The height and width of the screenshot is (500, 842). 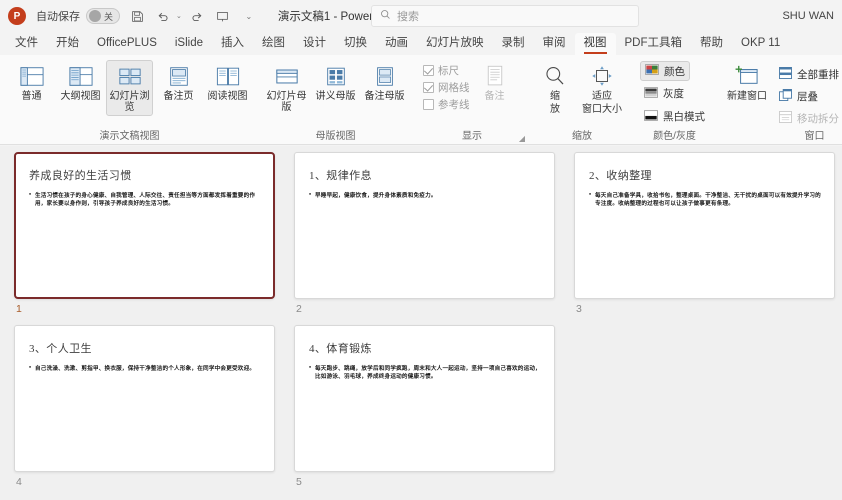 I want to click on button-slide-sorter-view: 幻灯片浏览, so click(x=129, y=88).